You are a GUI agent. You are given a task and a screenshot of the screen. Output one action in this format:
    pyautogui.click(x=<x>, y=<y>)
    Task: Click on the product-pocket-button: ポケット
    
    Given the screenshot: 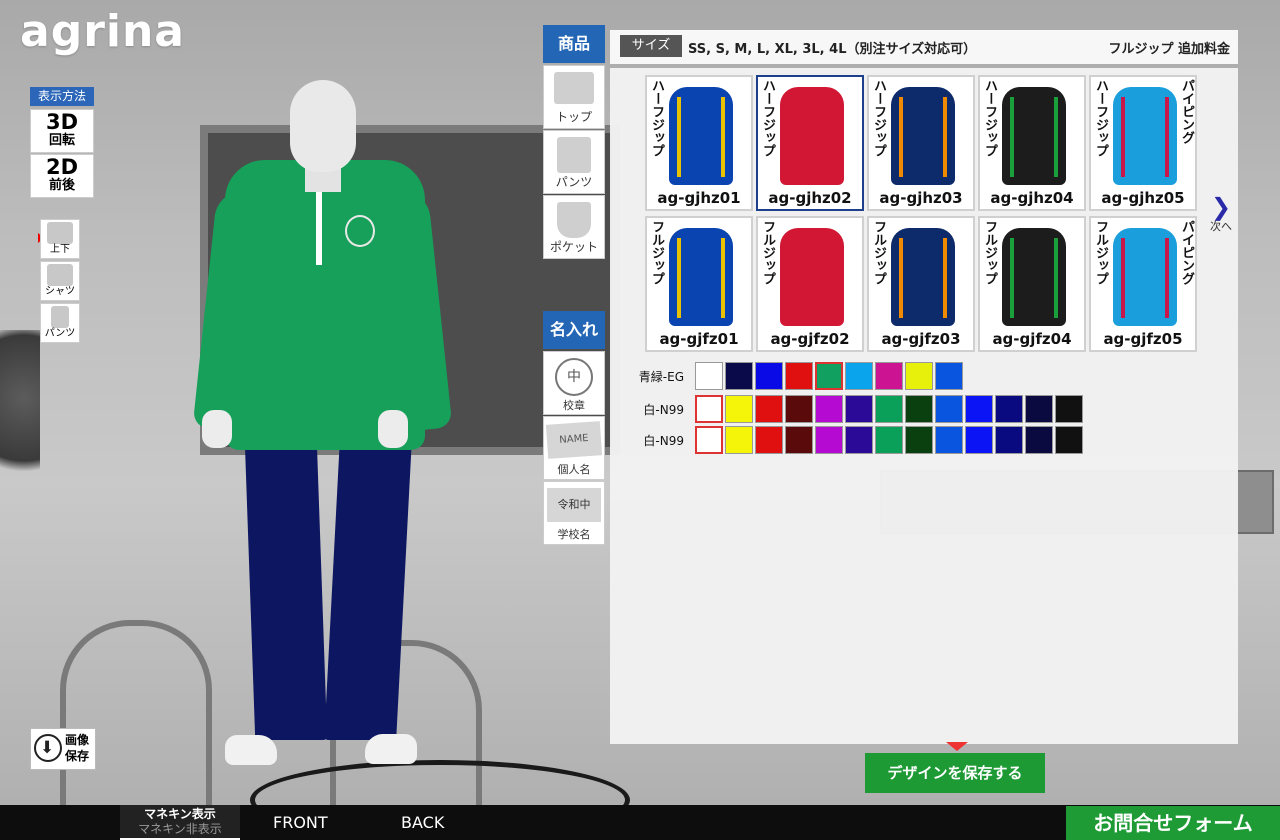 What is the action you would take?
    pyautogui.click(x=574, y=227)
    